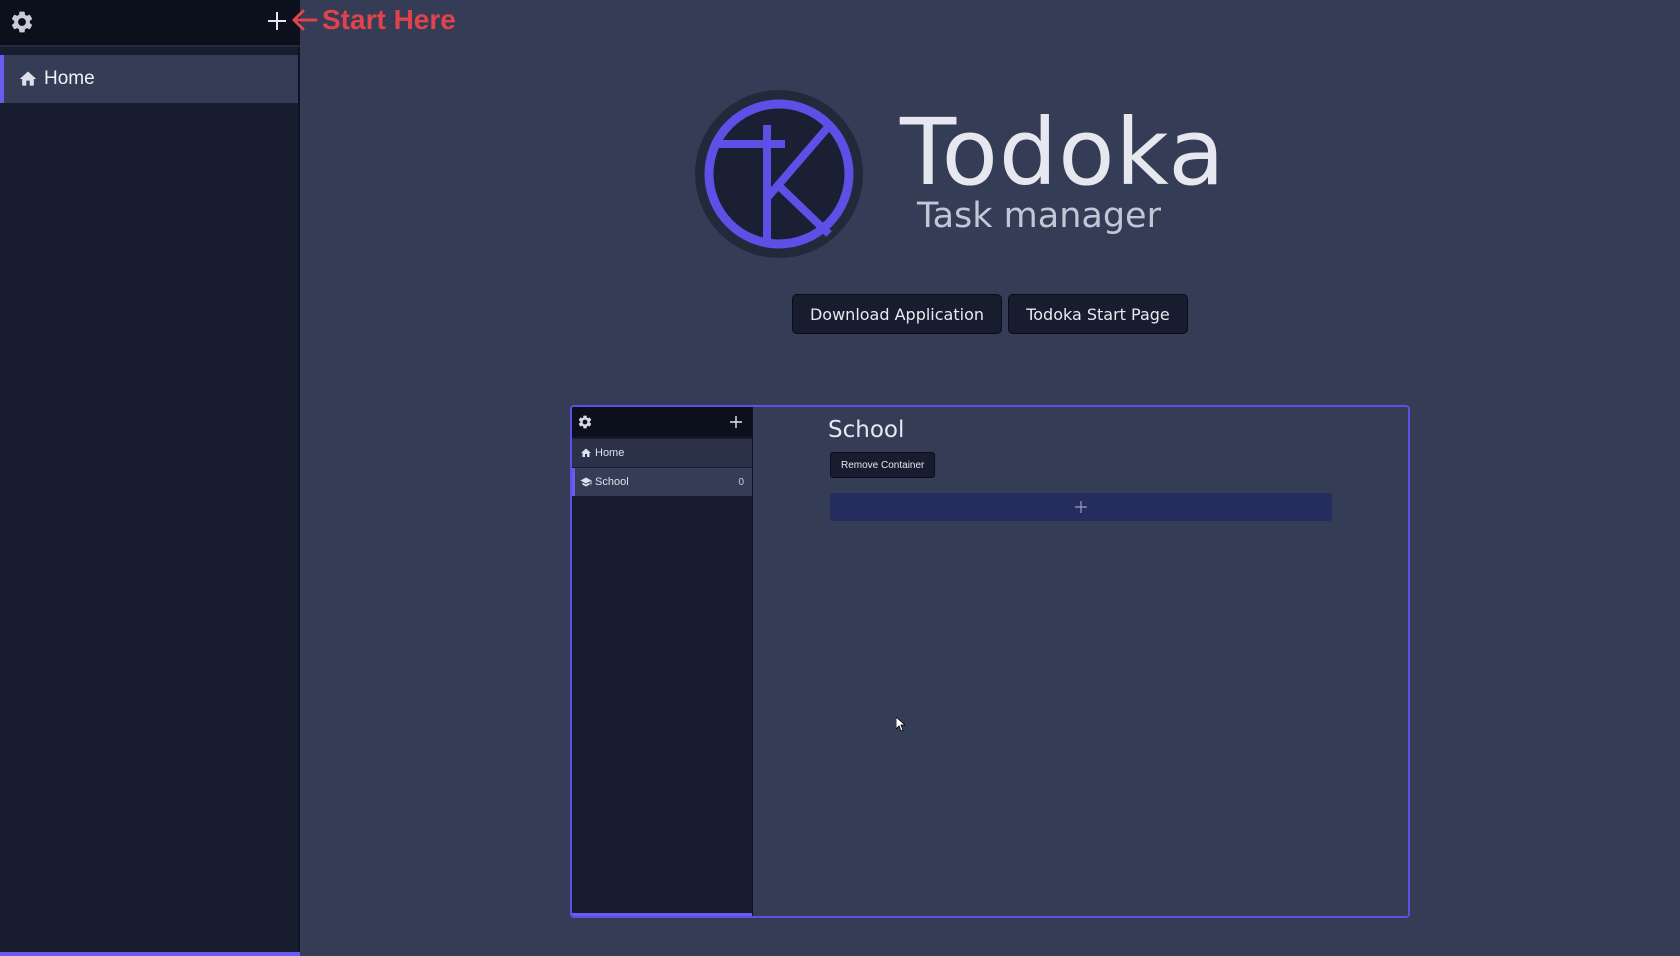 This screenshot has height=956, width=1680. Describe the element at coordinates (149, 79) in the screenshot. I see `sidebar-item-home: Home` at that location.